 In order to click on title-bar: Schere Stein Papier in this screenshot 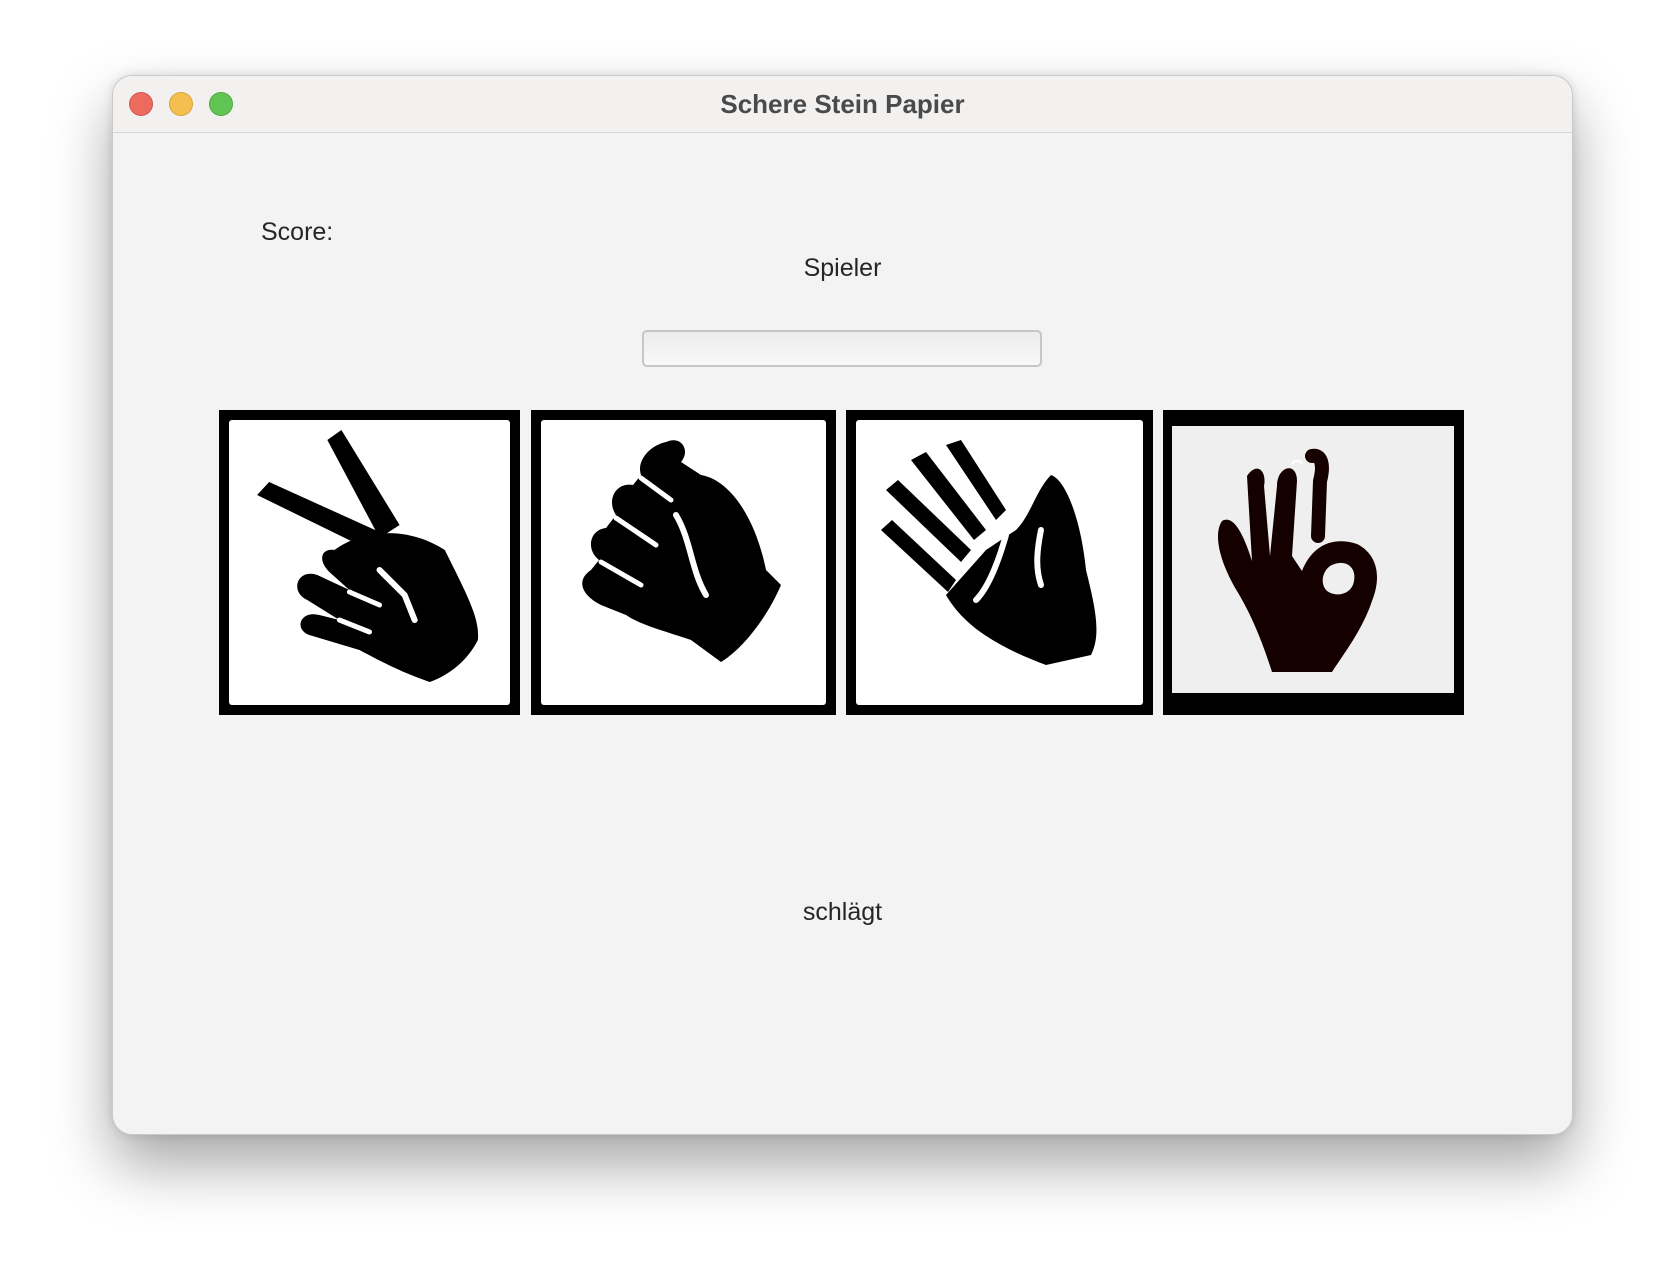, I will do `click(842, 104)`.